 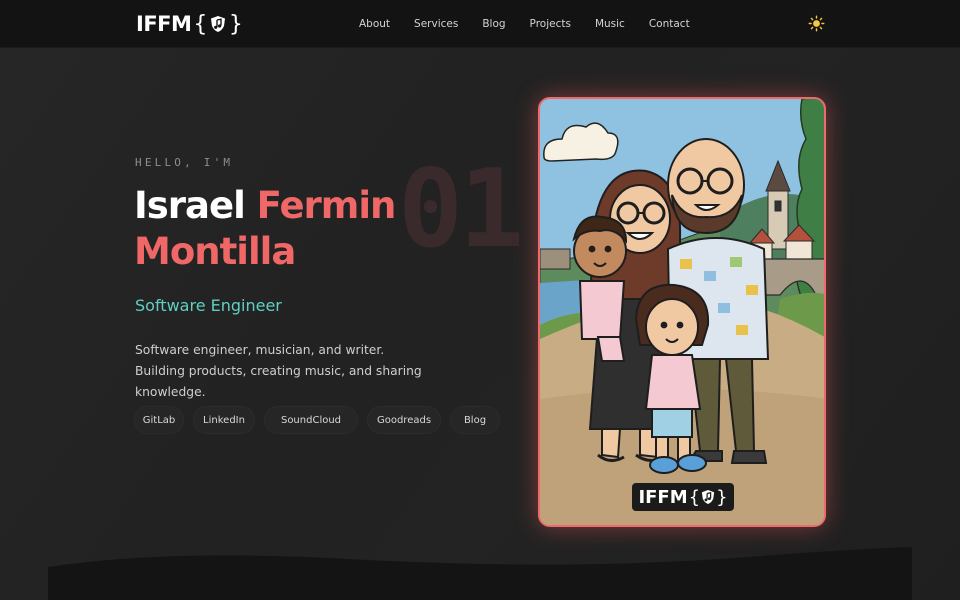 I want to click on nav-projects: Projects, so click(x=550, y=24).